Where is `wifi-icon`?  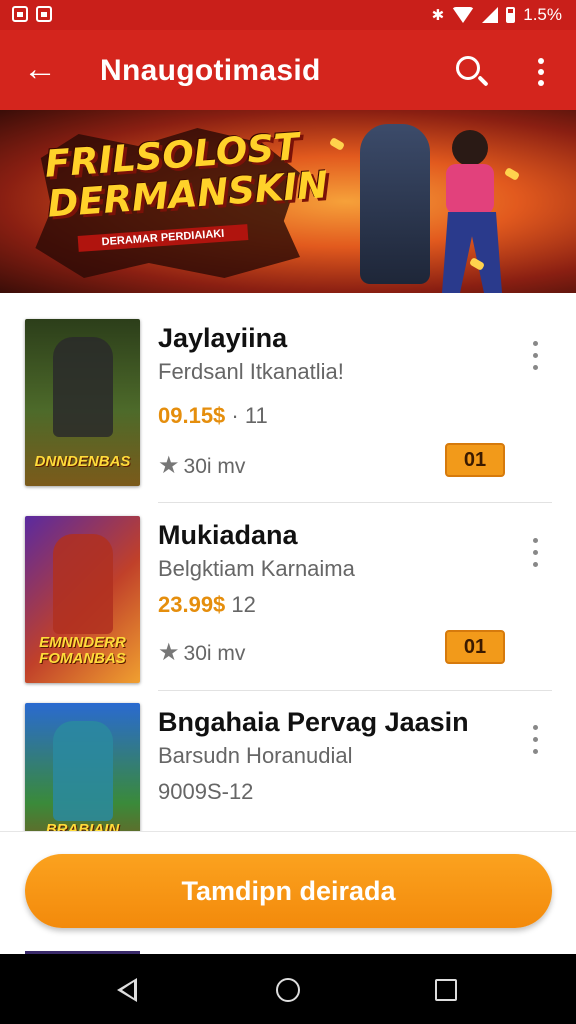
wifi-icon is located at coordinates (463, 15).